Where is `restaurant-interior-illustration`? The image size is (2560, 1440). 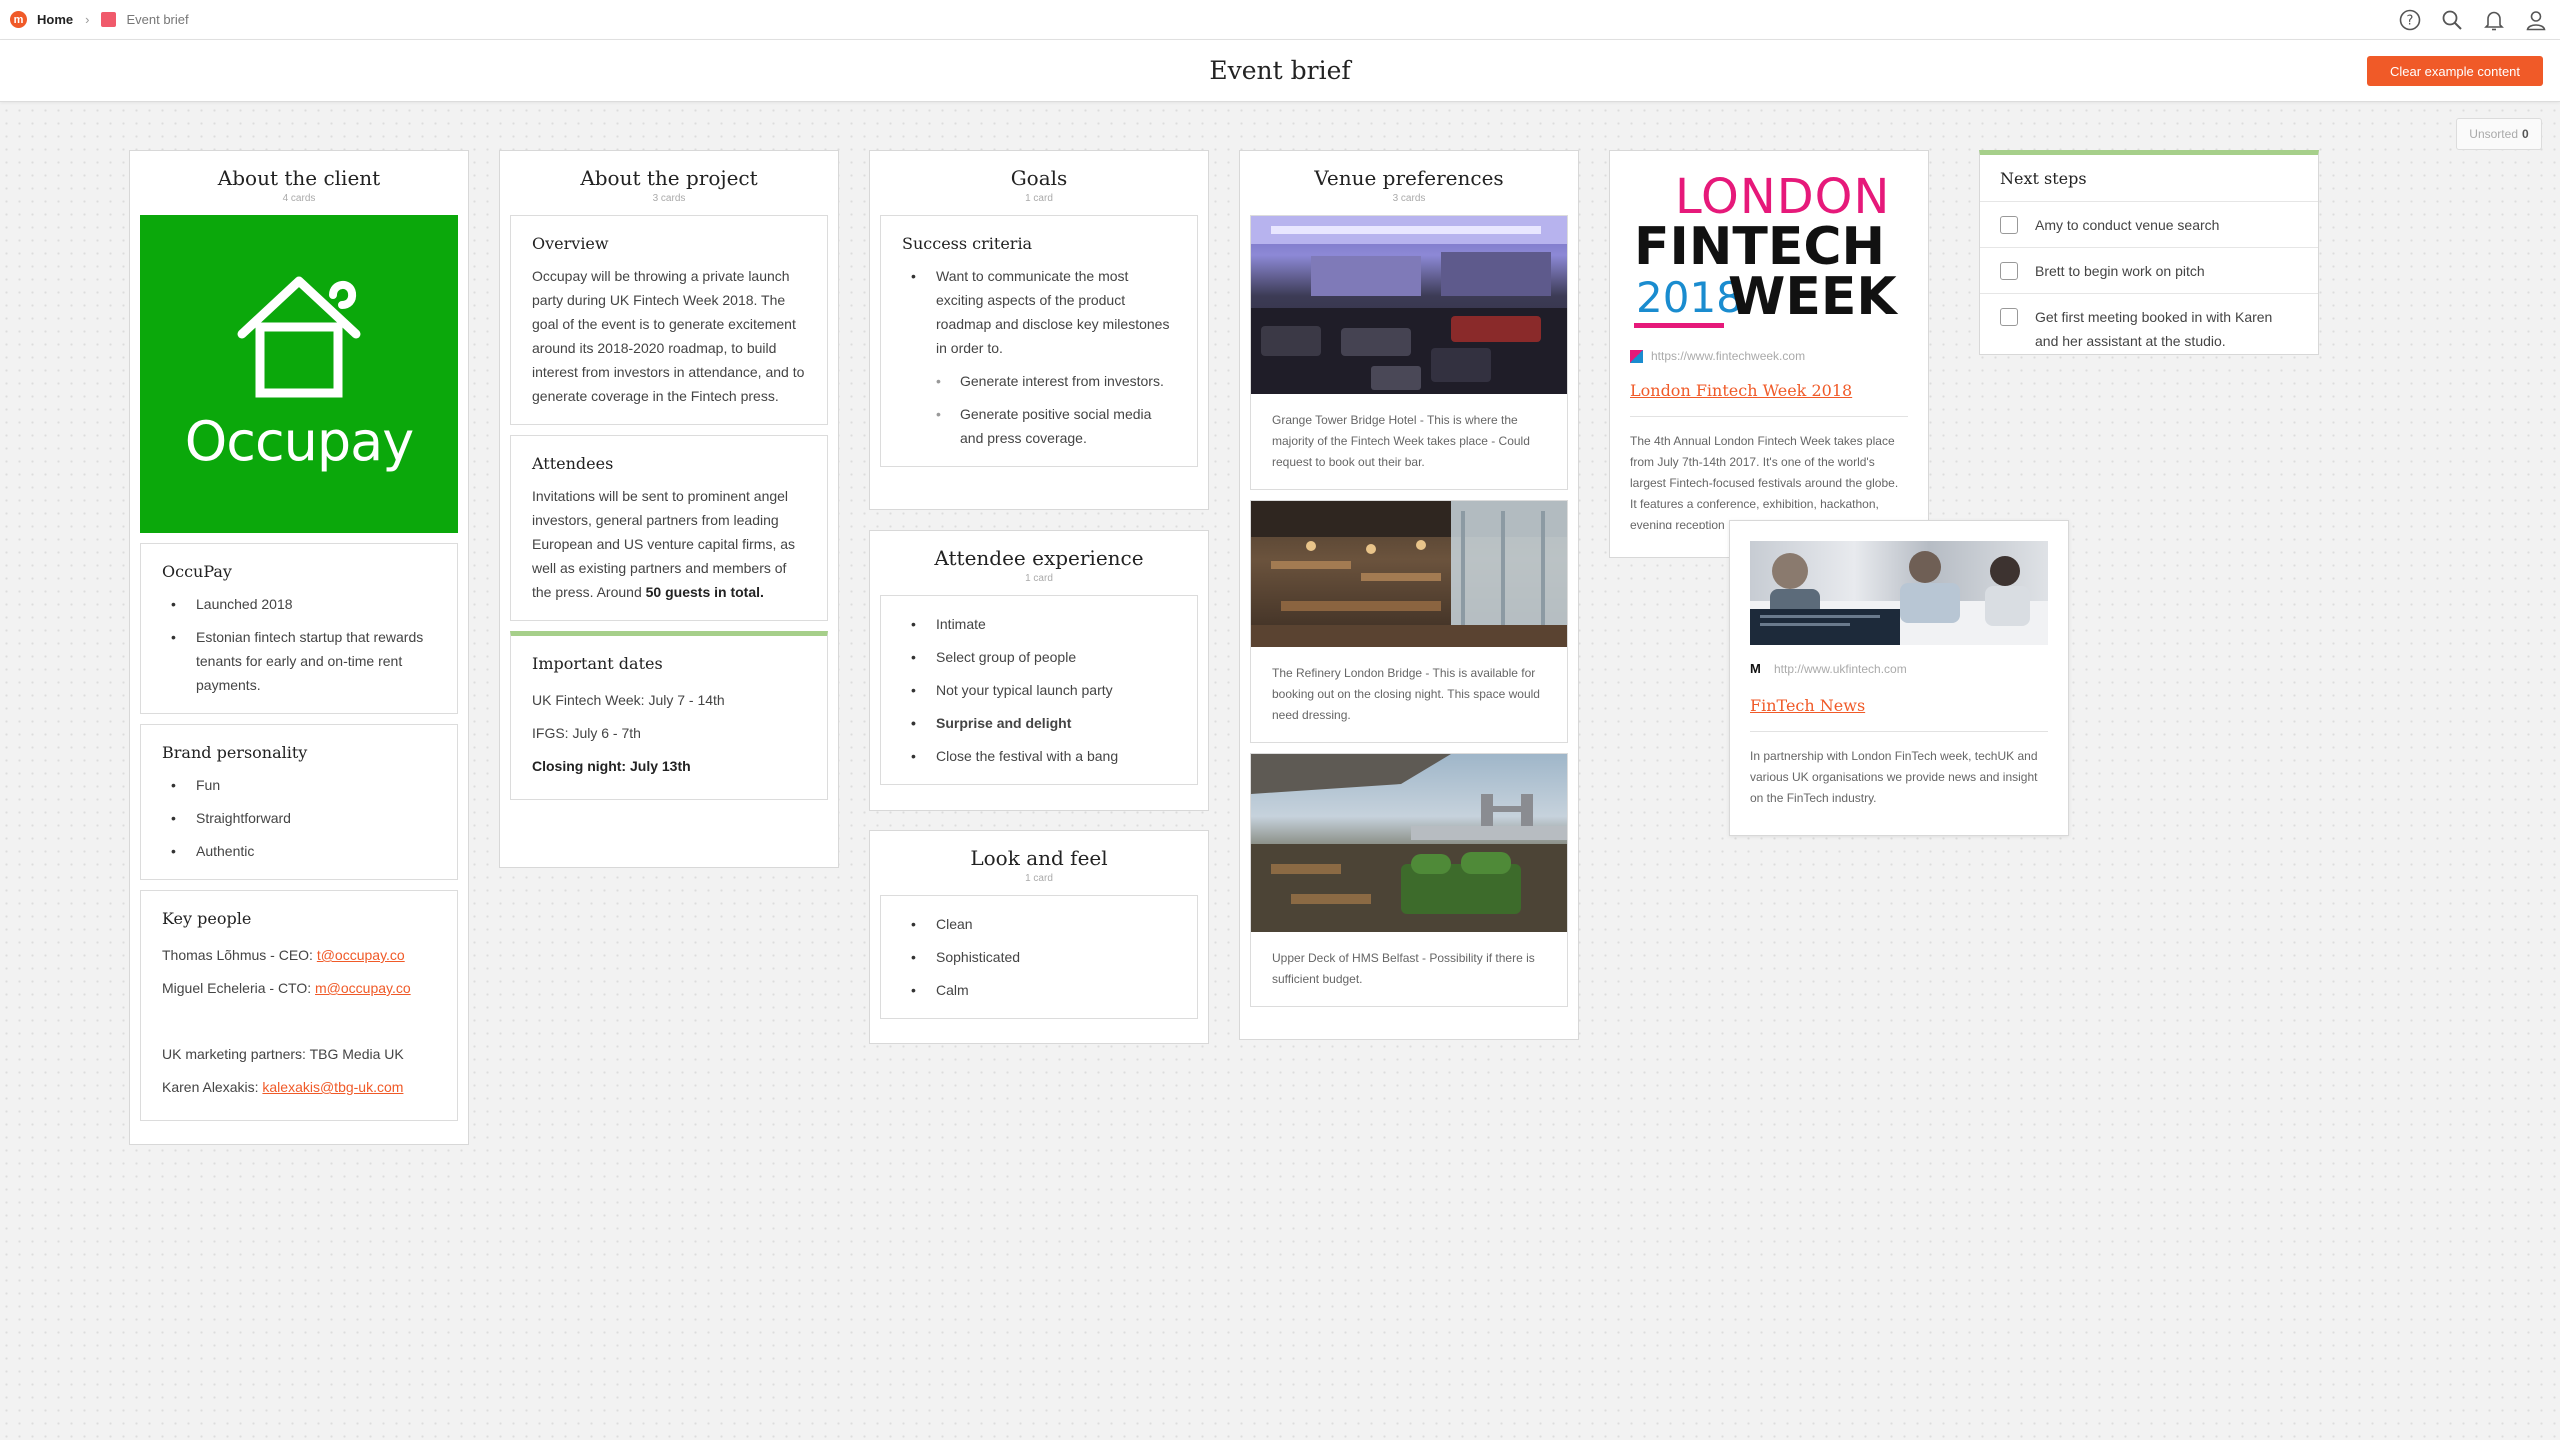 restaurant-interior-illustration is located at coordinates (1409, 574).